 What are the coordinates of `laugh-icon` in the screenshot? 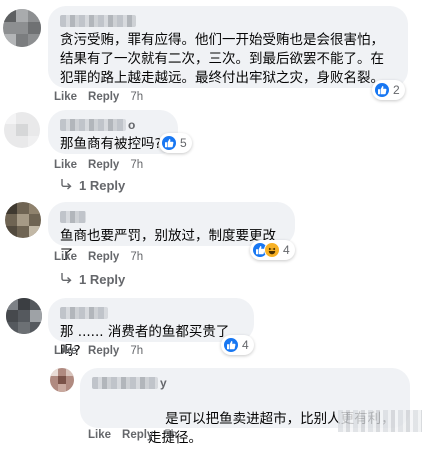 It's located at (272, 250).